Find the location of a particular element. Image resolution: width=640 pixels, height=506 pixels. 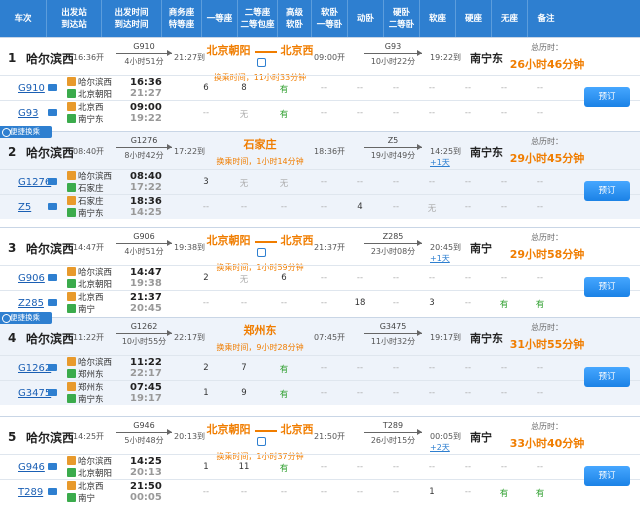

leg-stations: 哈尔滨西 北京朝阳 is located at coordinates (89, 89).